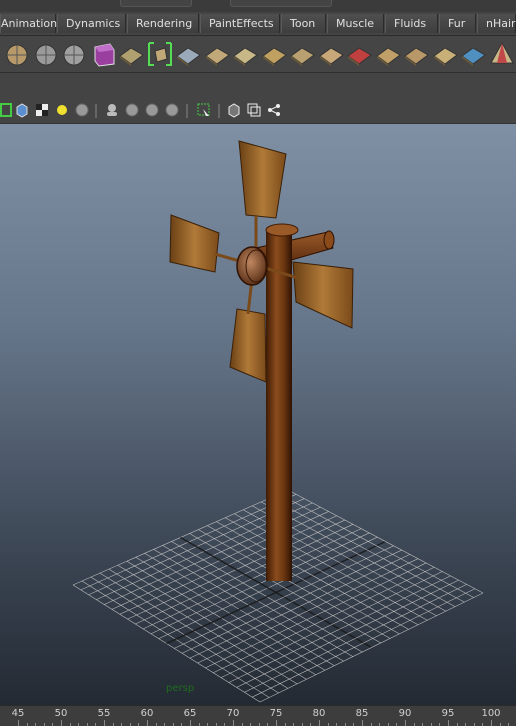 This screenshot has height=726, width=516. What do you see at coordinates (496, 23) in the screenshot?
I see `shelf-tab-nhair: nHair` at bounding box center [496, 23].